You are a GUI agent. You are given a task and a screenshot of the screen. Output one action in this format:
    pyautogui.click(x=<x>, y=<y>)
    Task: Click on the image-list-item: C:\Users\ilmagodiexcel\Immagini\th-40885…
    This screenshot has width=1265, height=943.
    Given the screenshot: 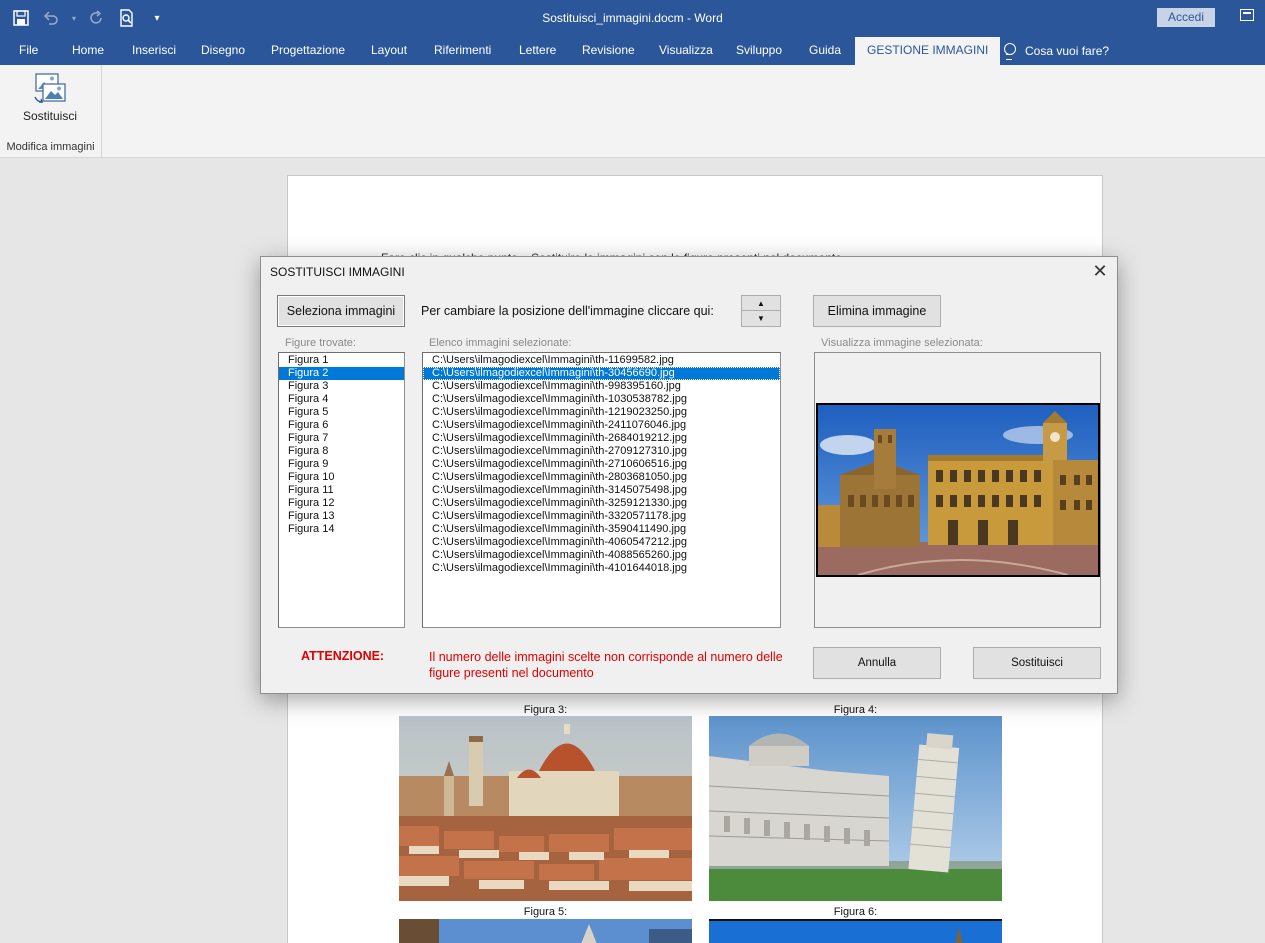 What is the action you would take?
    pyautogui.click(x=601, y=555)
    